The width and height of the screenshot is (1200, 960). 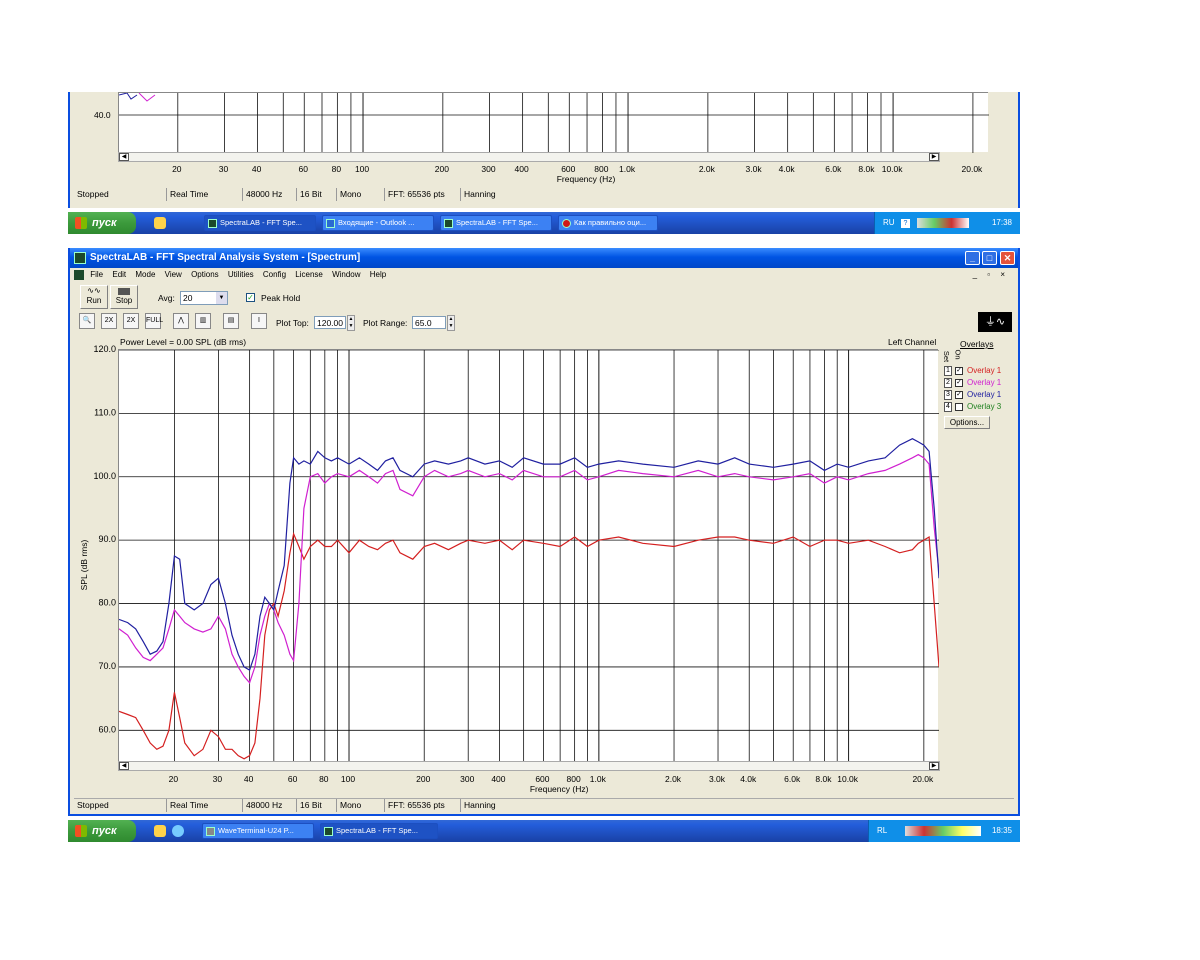 What do you see at coordinates (378, 274) in the screenshot?
I see `menu-help: Help` at bounding box center [378, 274].